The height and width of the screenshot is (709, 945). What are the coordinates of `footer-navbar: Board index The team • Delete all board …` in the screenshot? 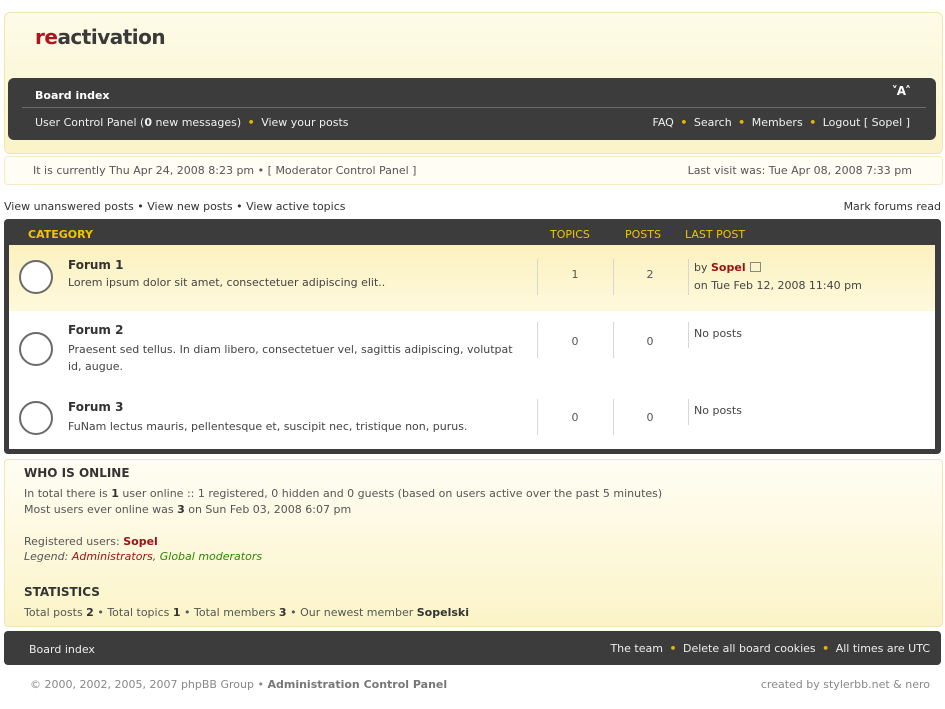 It's located at (472, 648).